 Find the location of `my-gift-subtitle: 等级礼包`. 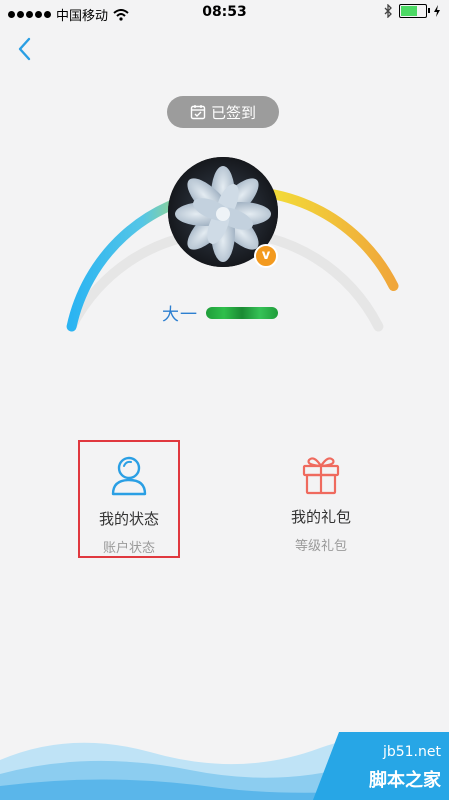

my-gift-subtitle: 等级礼包 is located at coordinates (320, 546).